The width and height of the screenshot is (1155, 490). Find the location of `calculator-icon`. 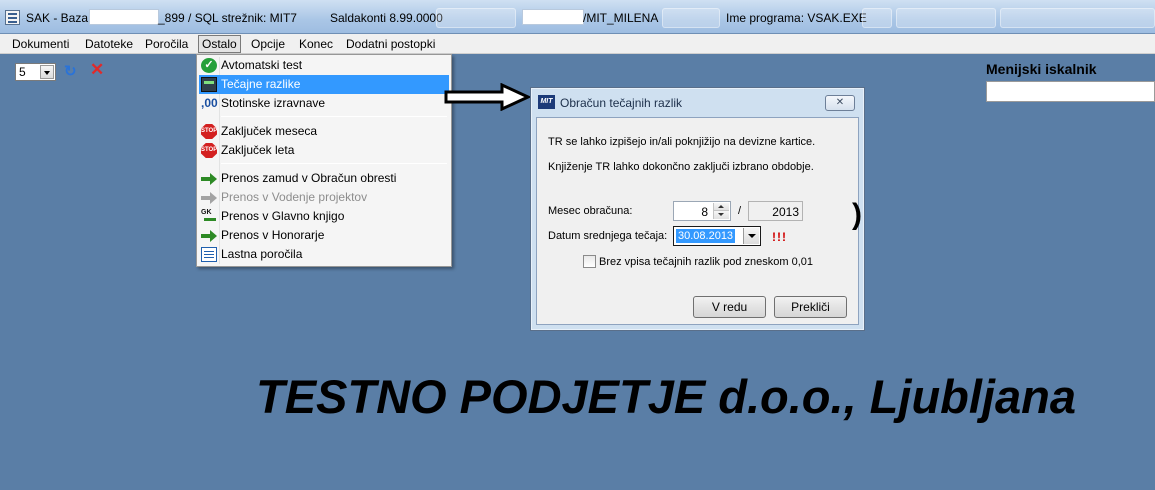

calculator-icon is located at coordinates (209, 84).